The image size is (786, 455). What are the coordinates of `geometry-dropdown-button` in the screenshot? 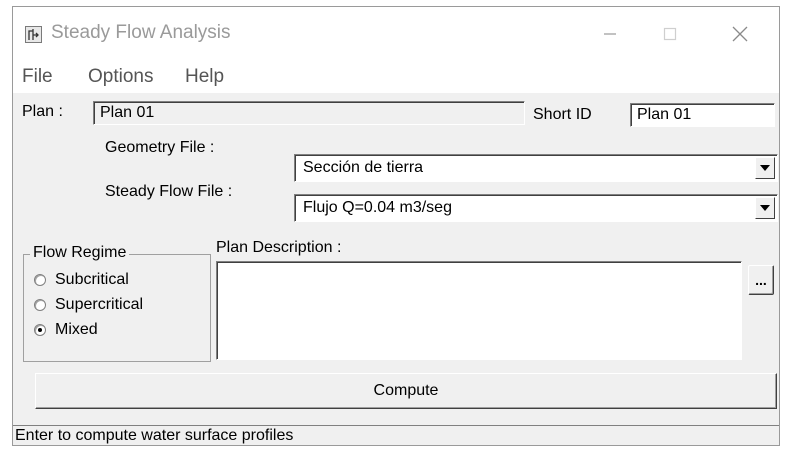 It's located at (765, 168).